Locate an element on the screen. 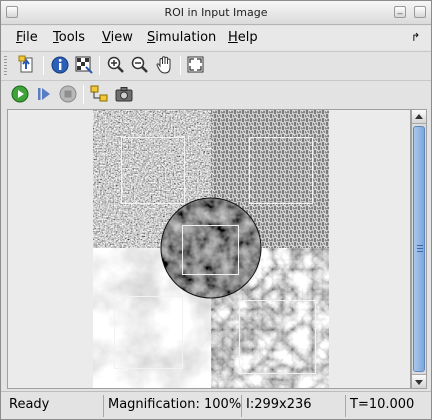 This screenshot has width=432, height=420. zoom-out-icon is located at coordinates (139, 64).